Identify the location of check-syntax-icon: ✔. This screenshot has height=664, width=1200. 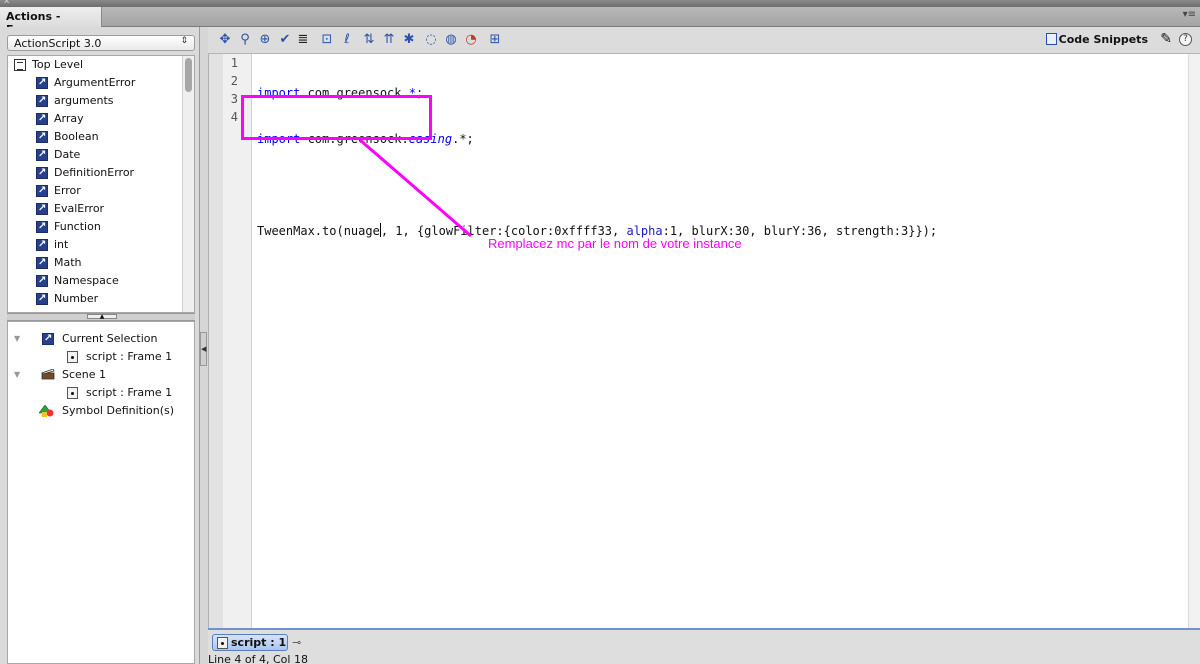
(285, 40).